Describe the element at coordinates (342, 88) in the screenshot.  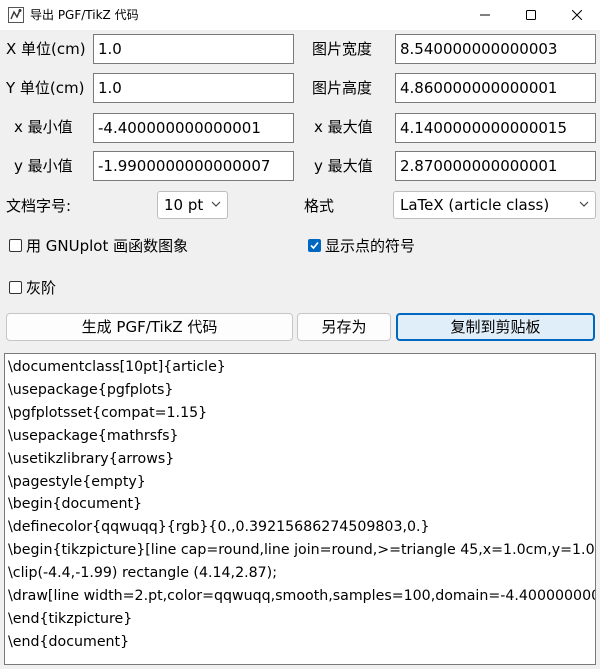
I see `height-label: 图片高度` at that location.